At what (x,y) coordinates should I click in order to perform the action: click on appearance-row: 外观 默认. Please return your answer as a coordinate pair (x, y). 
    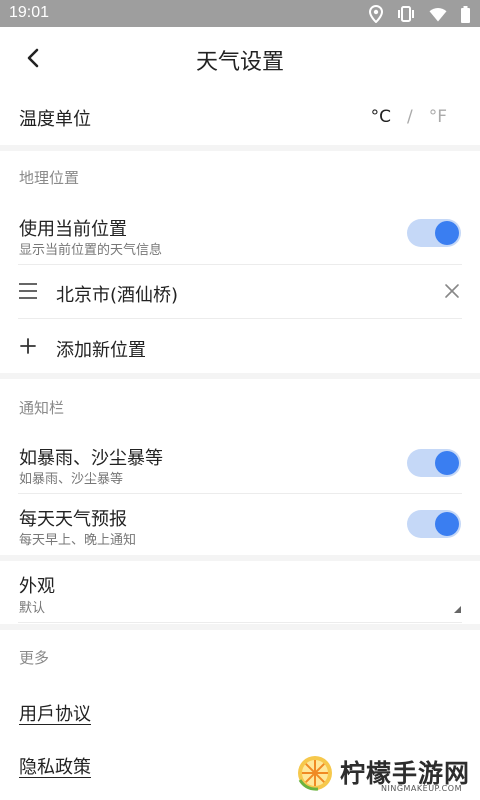
    Looking at the image, I should click on (240, 591).